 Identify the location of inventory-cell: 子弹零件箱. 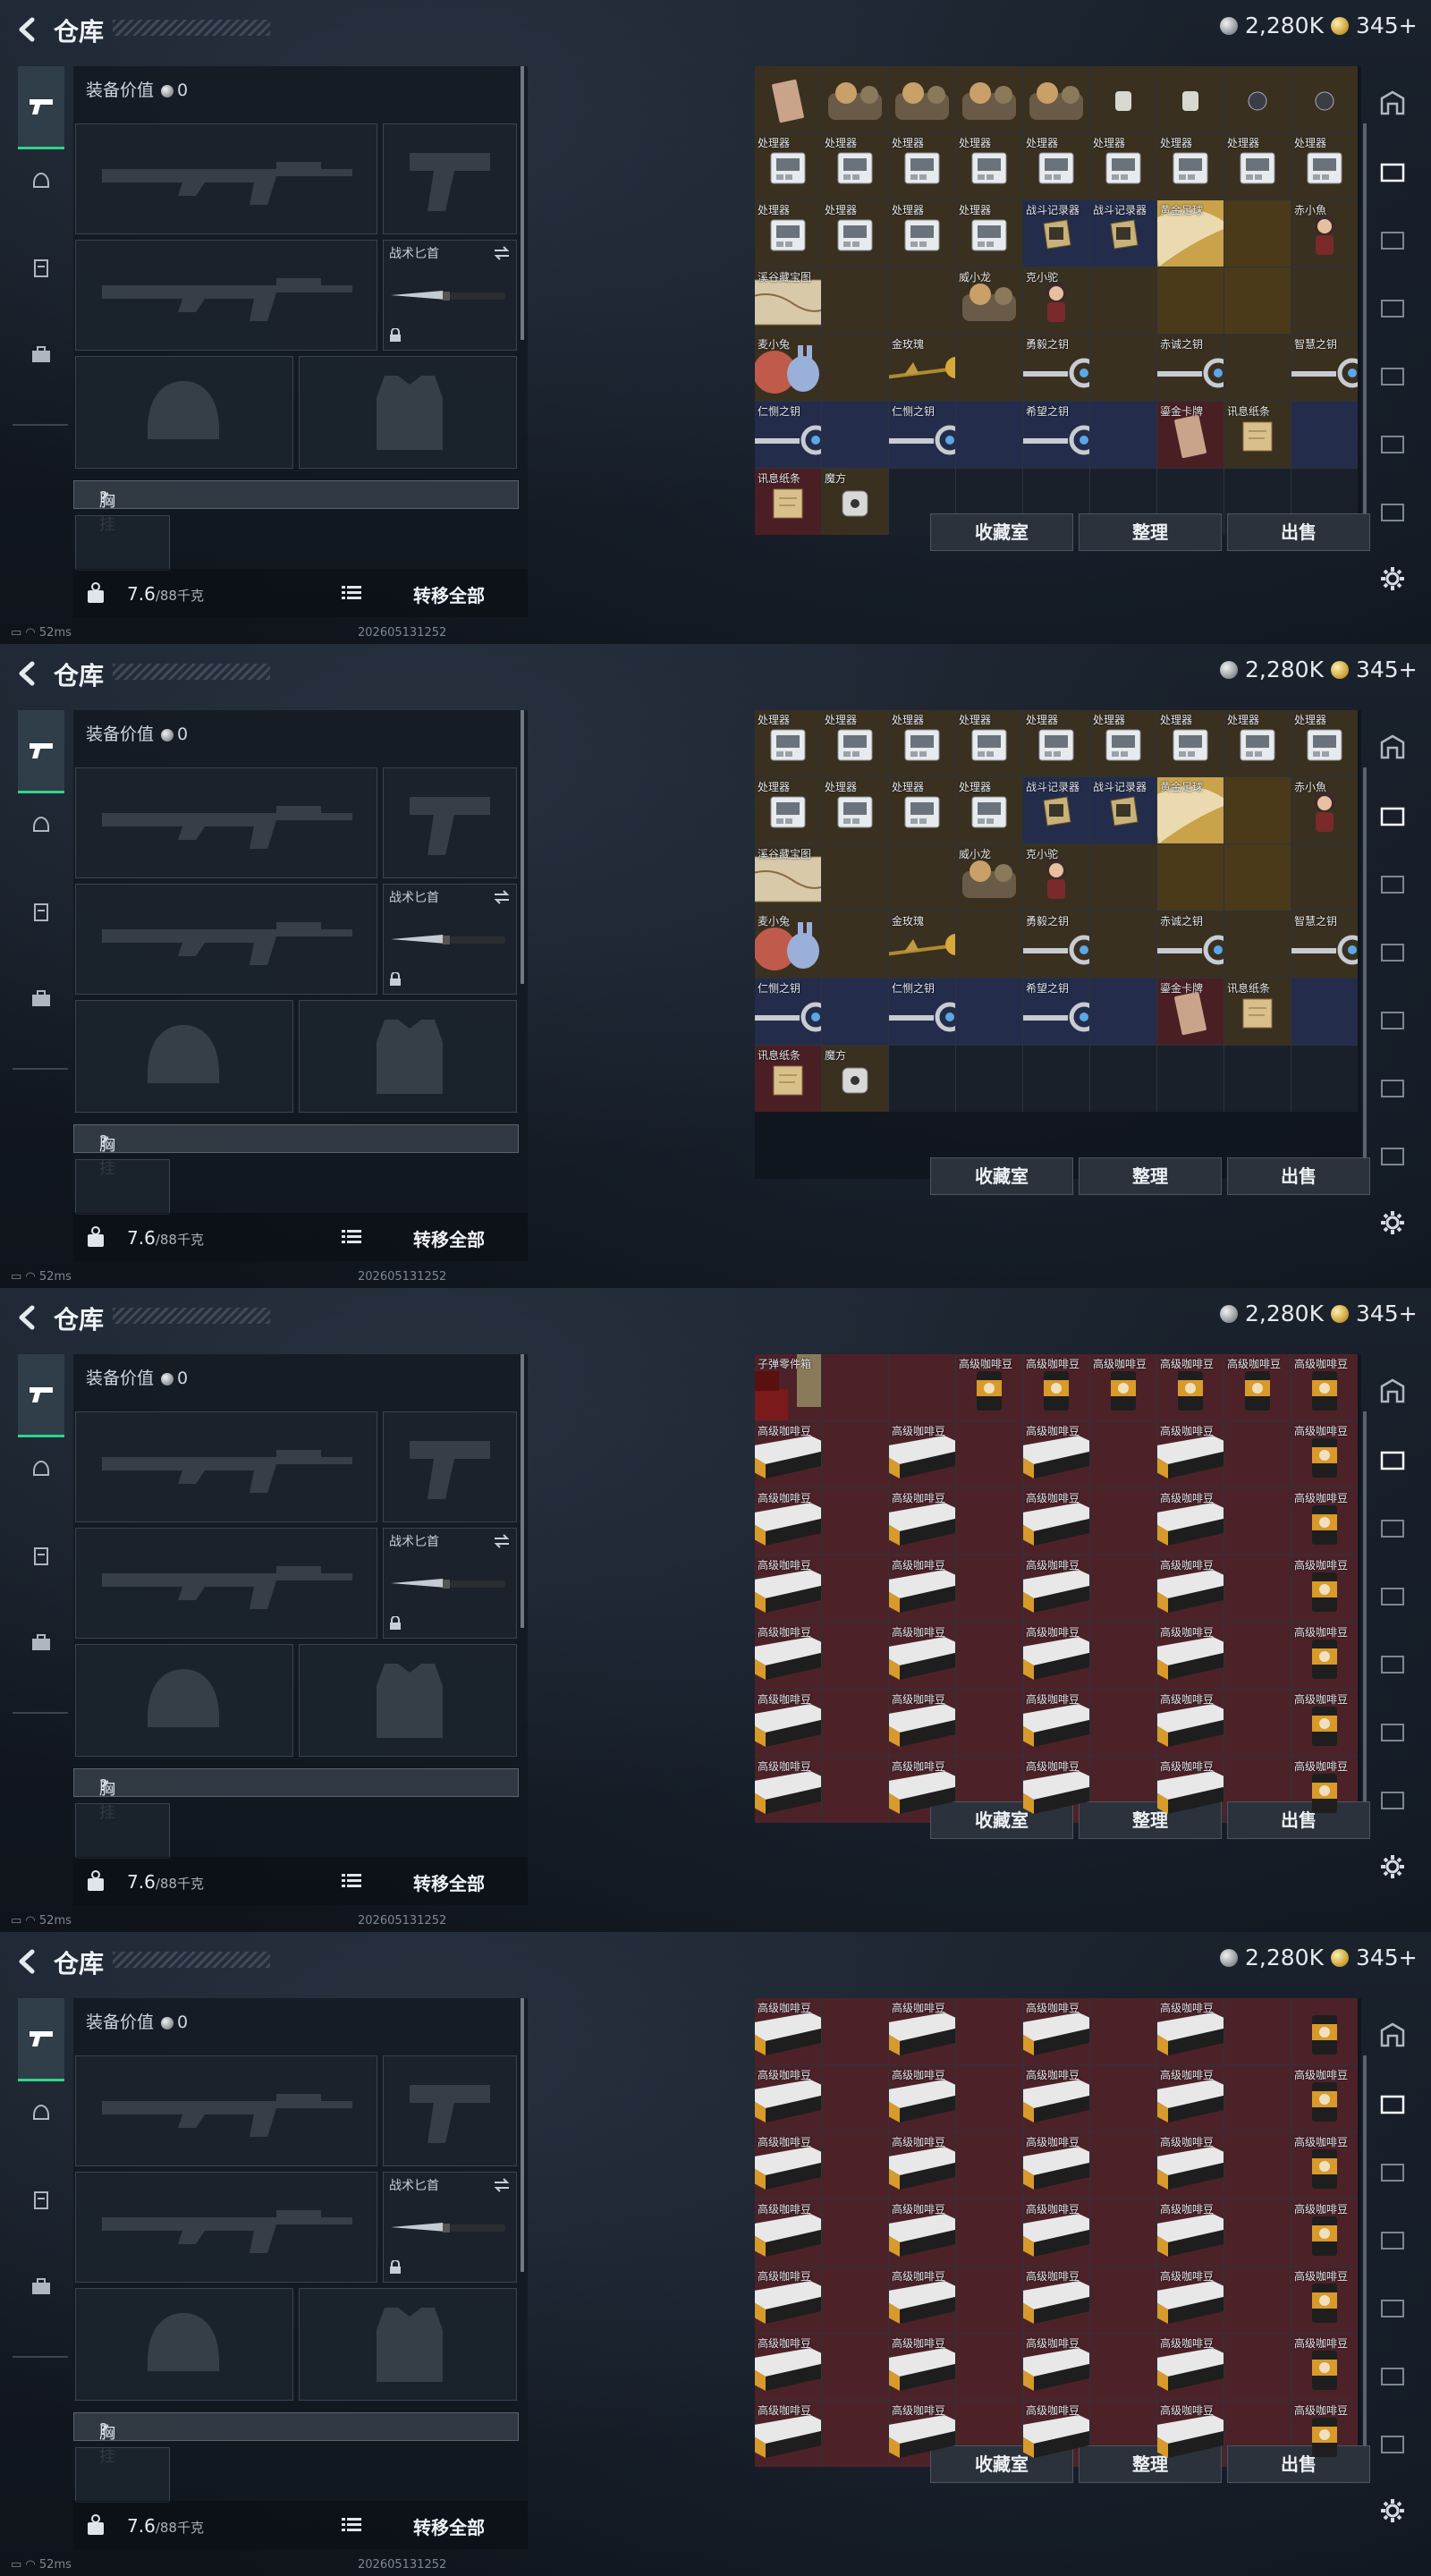
(788, 1387).